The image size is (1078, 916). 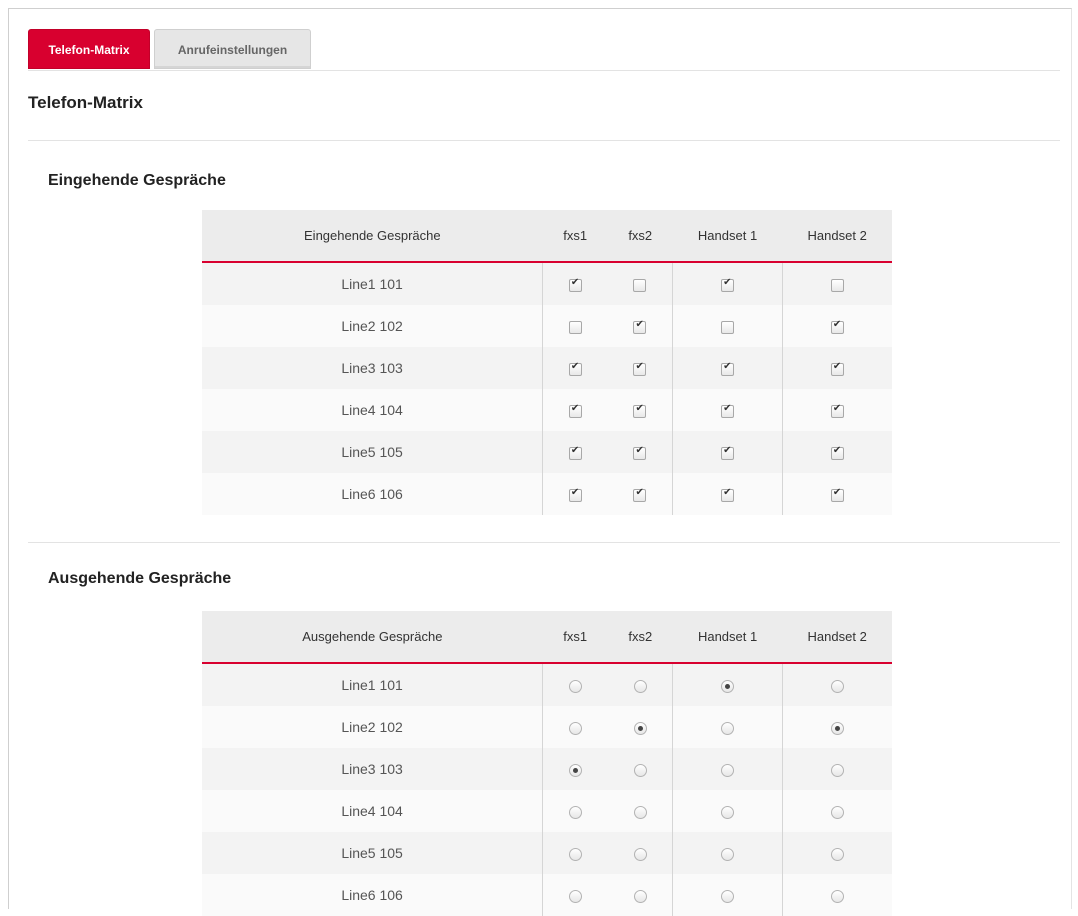 I want to click on tab-telefon-matrix: Telefon-Matrix, so click(x=89, y=49).